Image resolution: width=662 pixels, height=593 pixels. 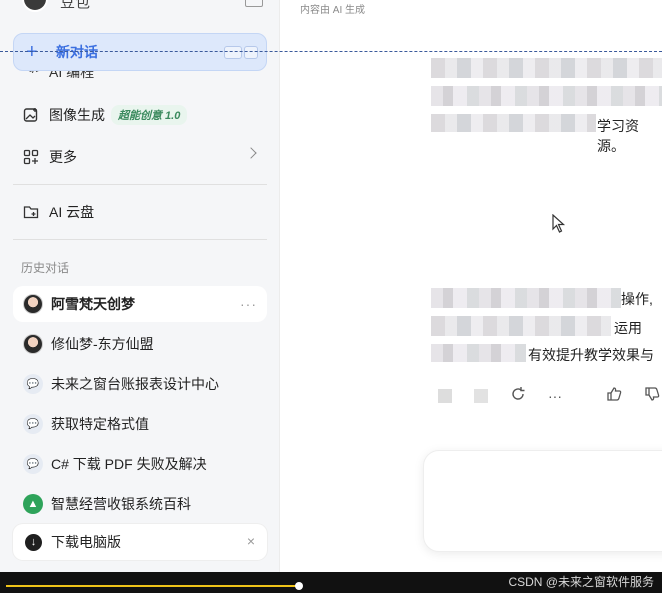 What do you see at coordinates (331, 582) in the screenshot?
I see `video-player-bar: CSDN @未来之窗软件服务` at bounding box center [331, 582].